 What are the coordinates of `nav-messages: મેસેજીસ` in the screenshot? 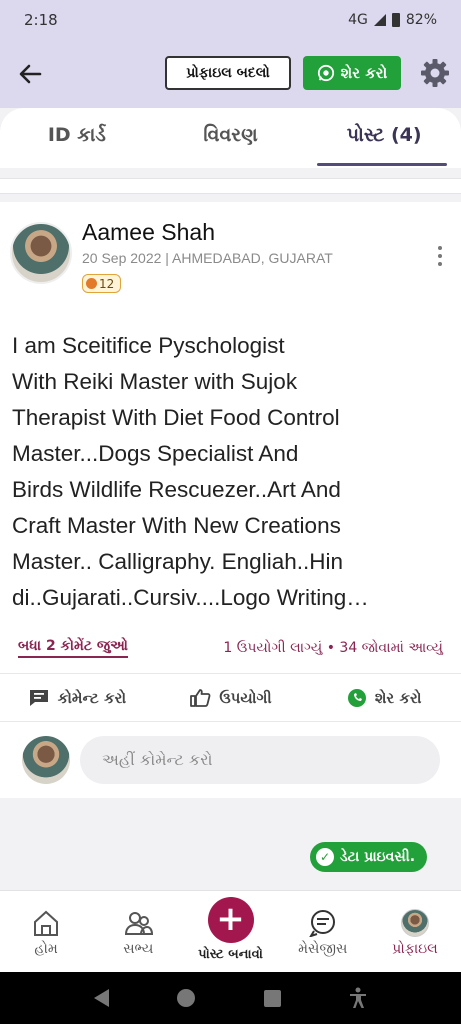 It's located at (323, 931).